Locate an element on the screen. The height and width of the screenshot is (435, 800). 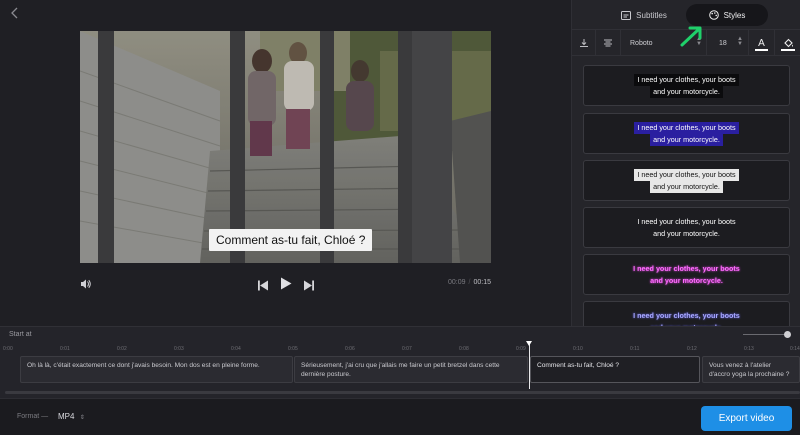
align-bottom-button is located at coordinates (584, 43).